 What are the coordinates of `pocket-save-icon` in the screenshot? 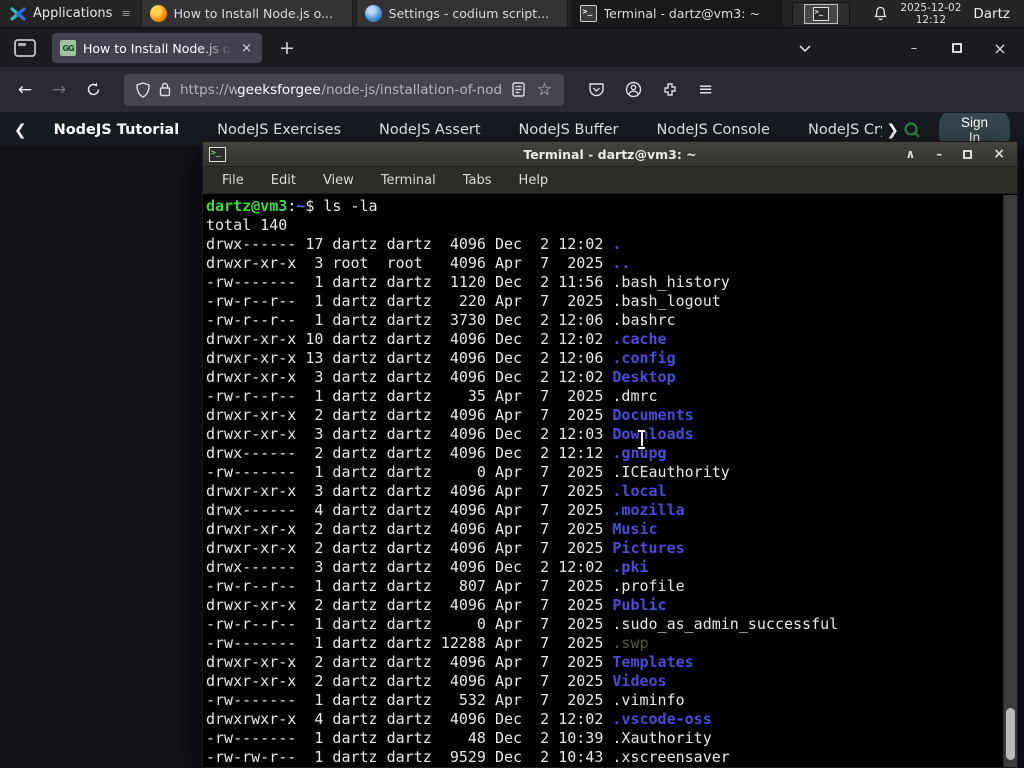 It's located at (596, 89).